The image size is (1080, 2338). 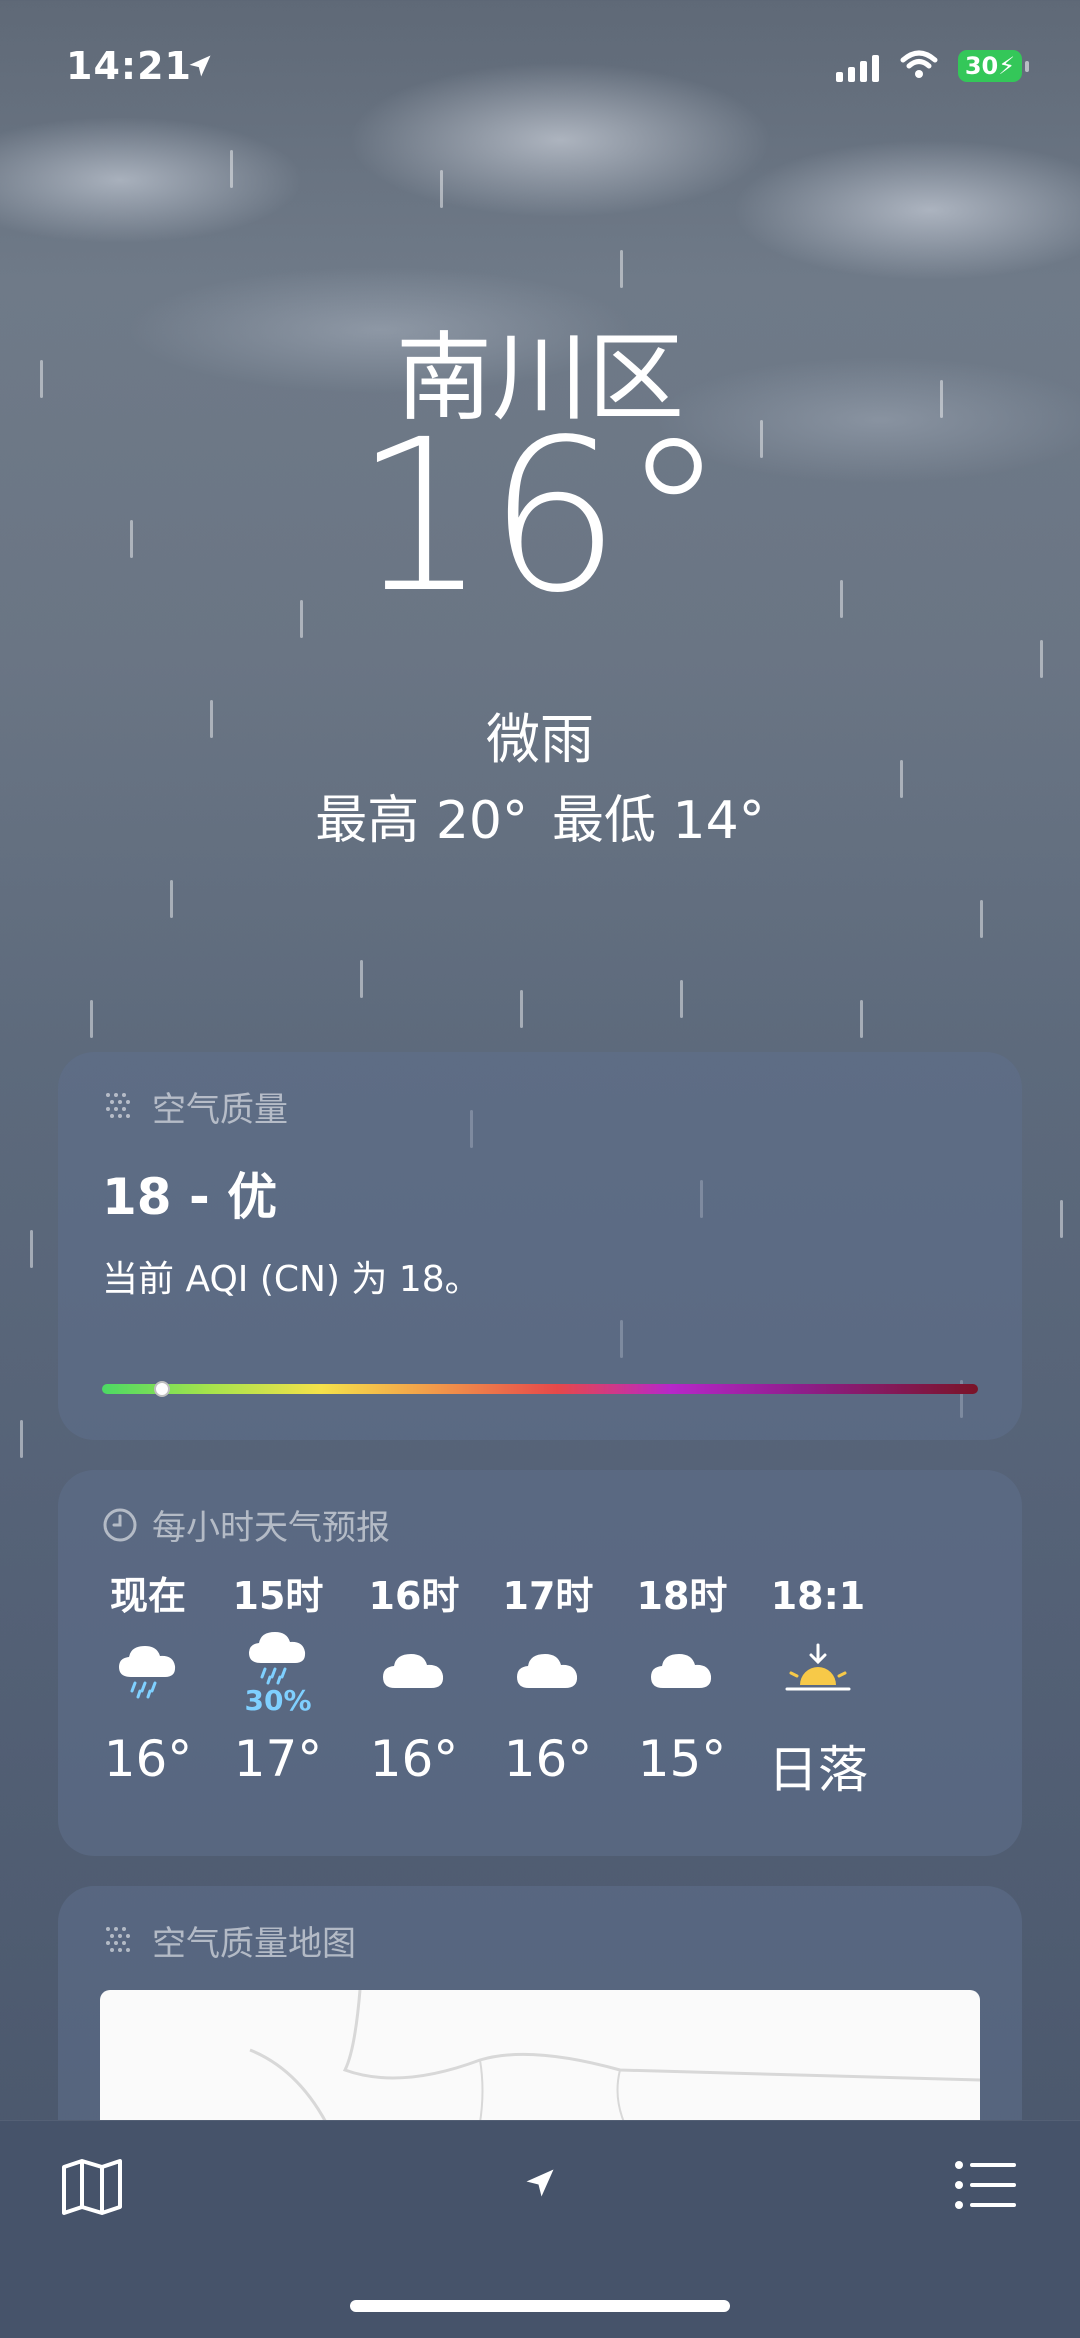 I want to click on hourly-list: 现在 16° 15时 30% 17° 16时 16° 17时 16° 18时 15° 18:1 日落, so click(x=540, y=1696).